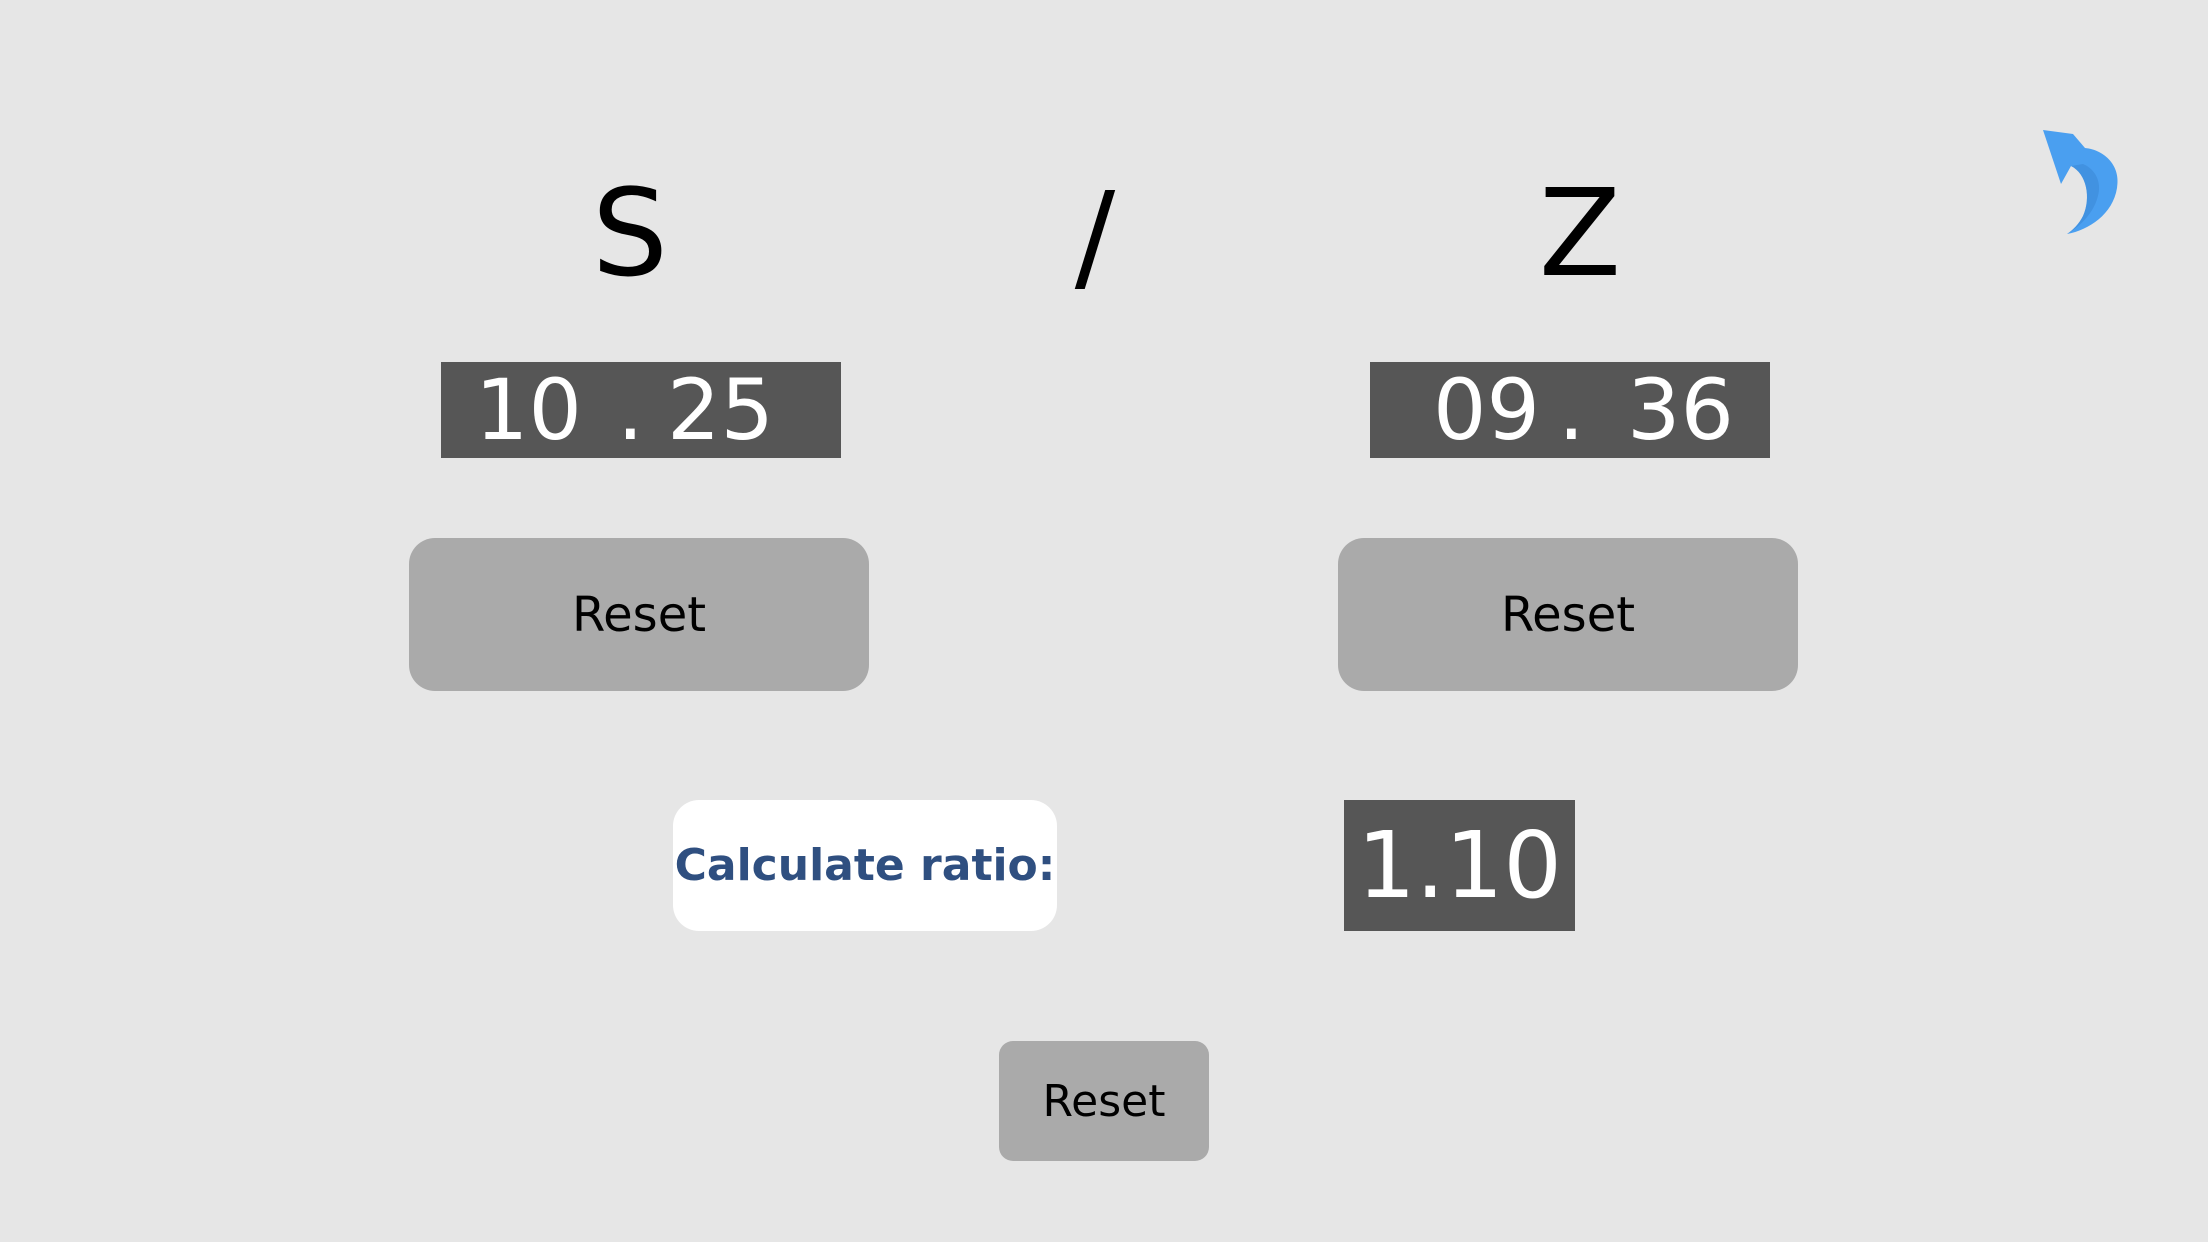 This screenshot has height=1242, width=2208. Describe the element at coordinates (1580, 234) in the screenshot. I see `label-z: Z` at that location.